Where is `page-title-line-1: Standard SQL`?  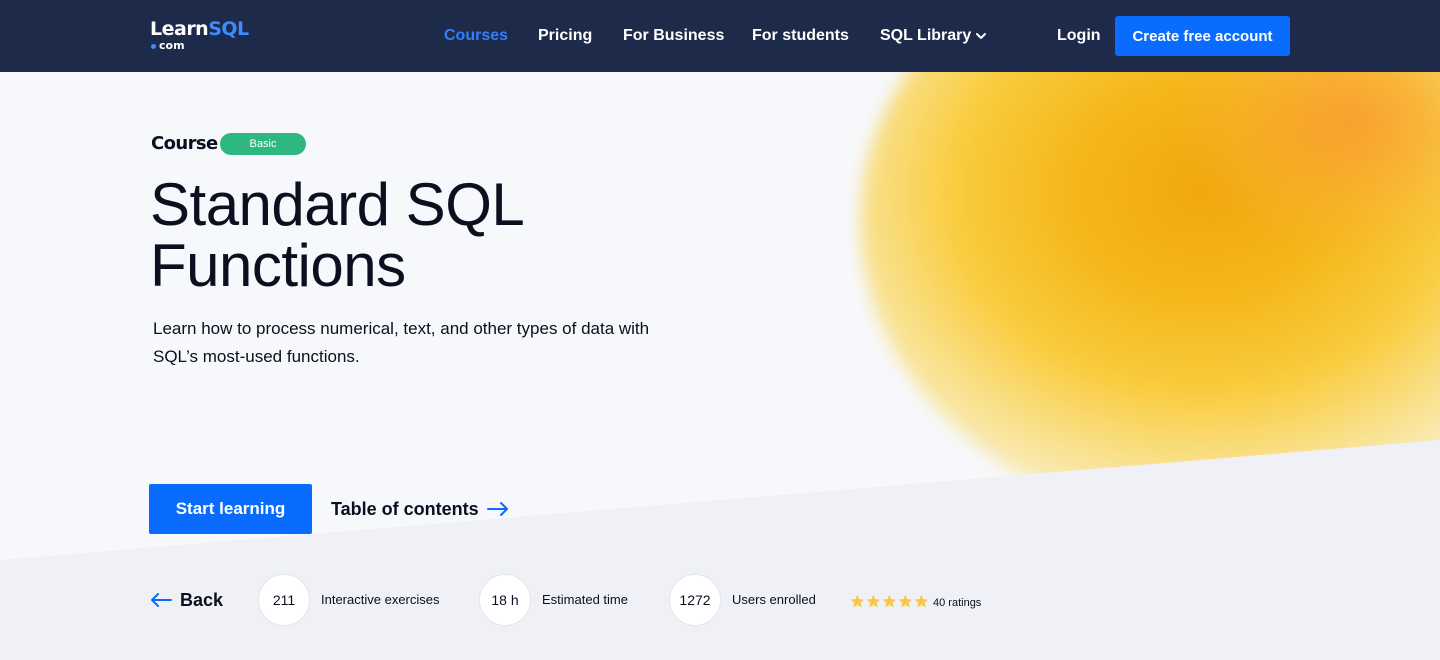 page-title-line-1: Standard SQL is located at coordinates (337, 204).